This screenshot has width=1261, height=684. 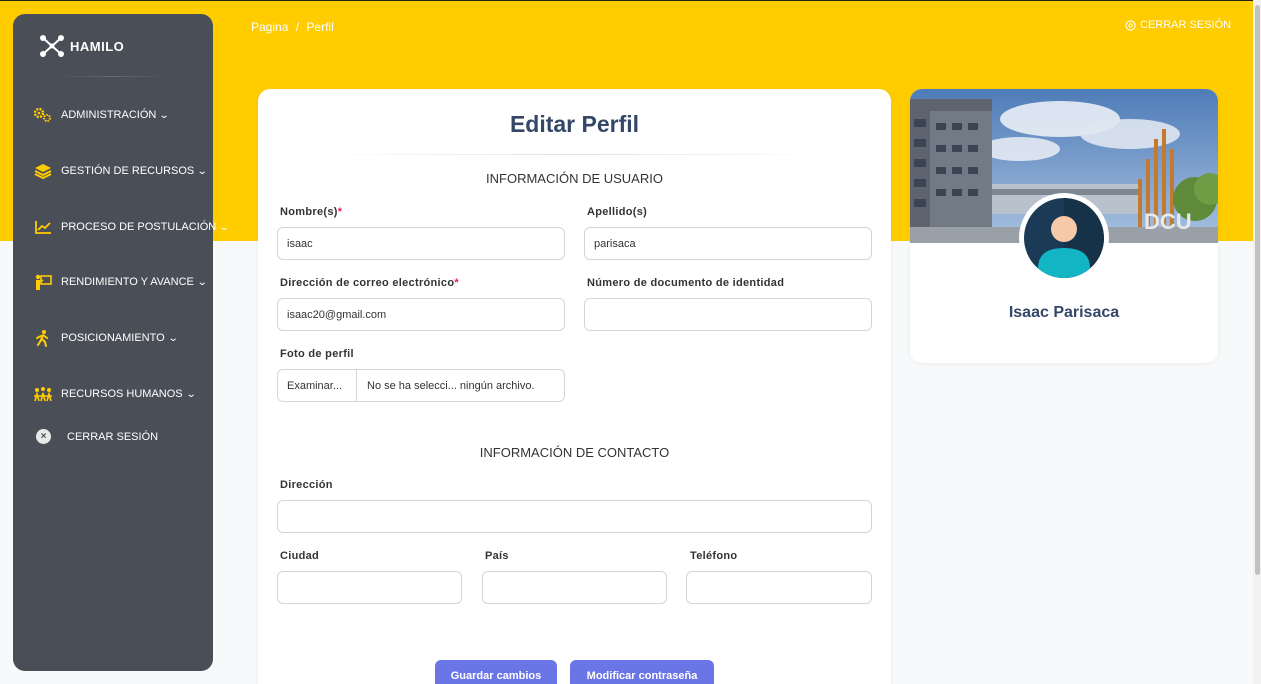 What do you see at coordinates (451, 385) in the screenshot?
I see `file-status-text: No se ha selecci... ningún archivo.` at bounding box center [451, 385].